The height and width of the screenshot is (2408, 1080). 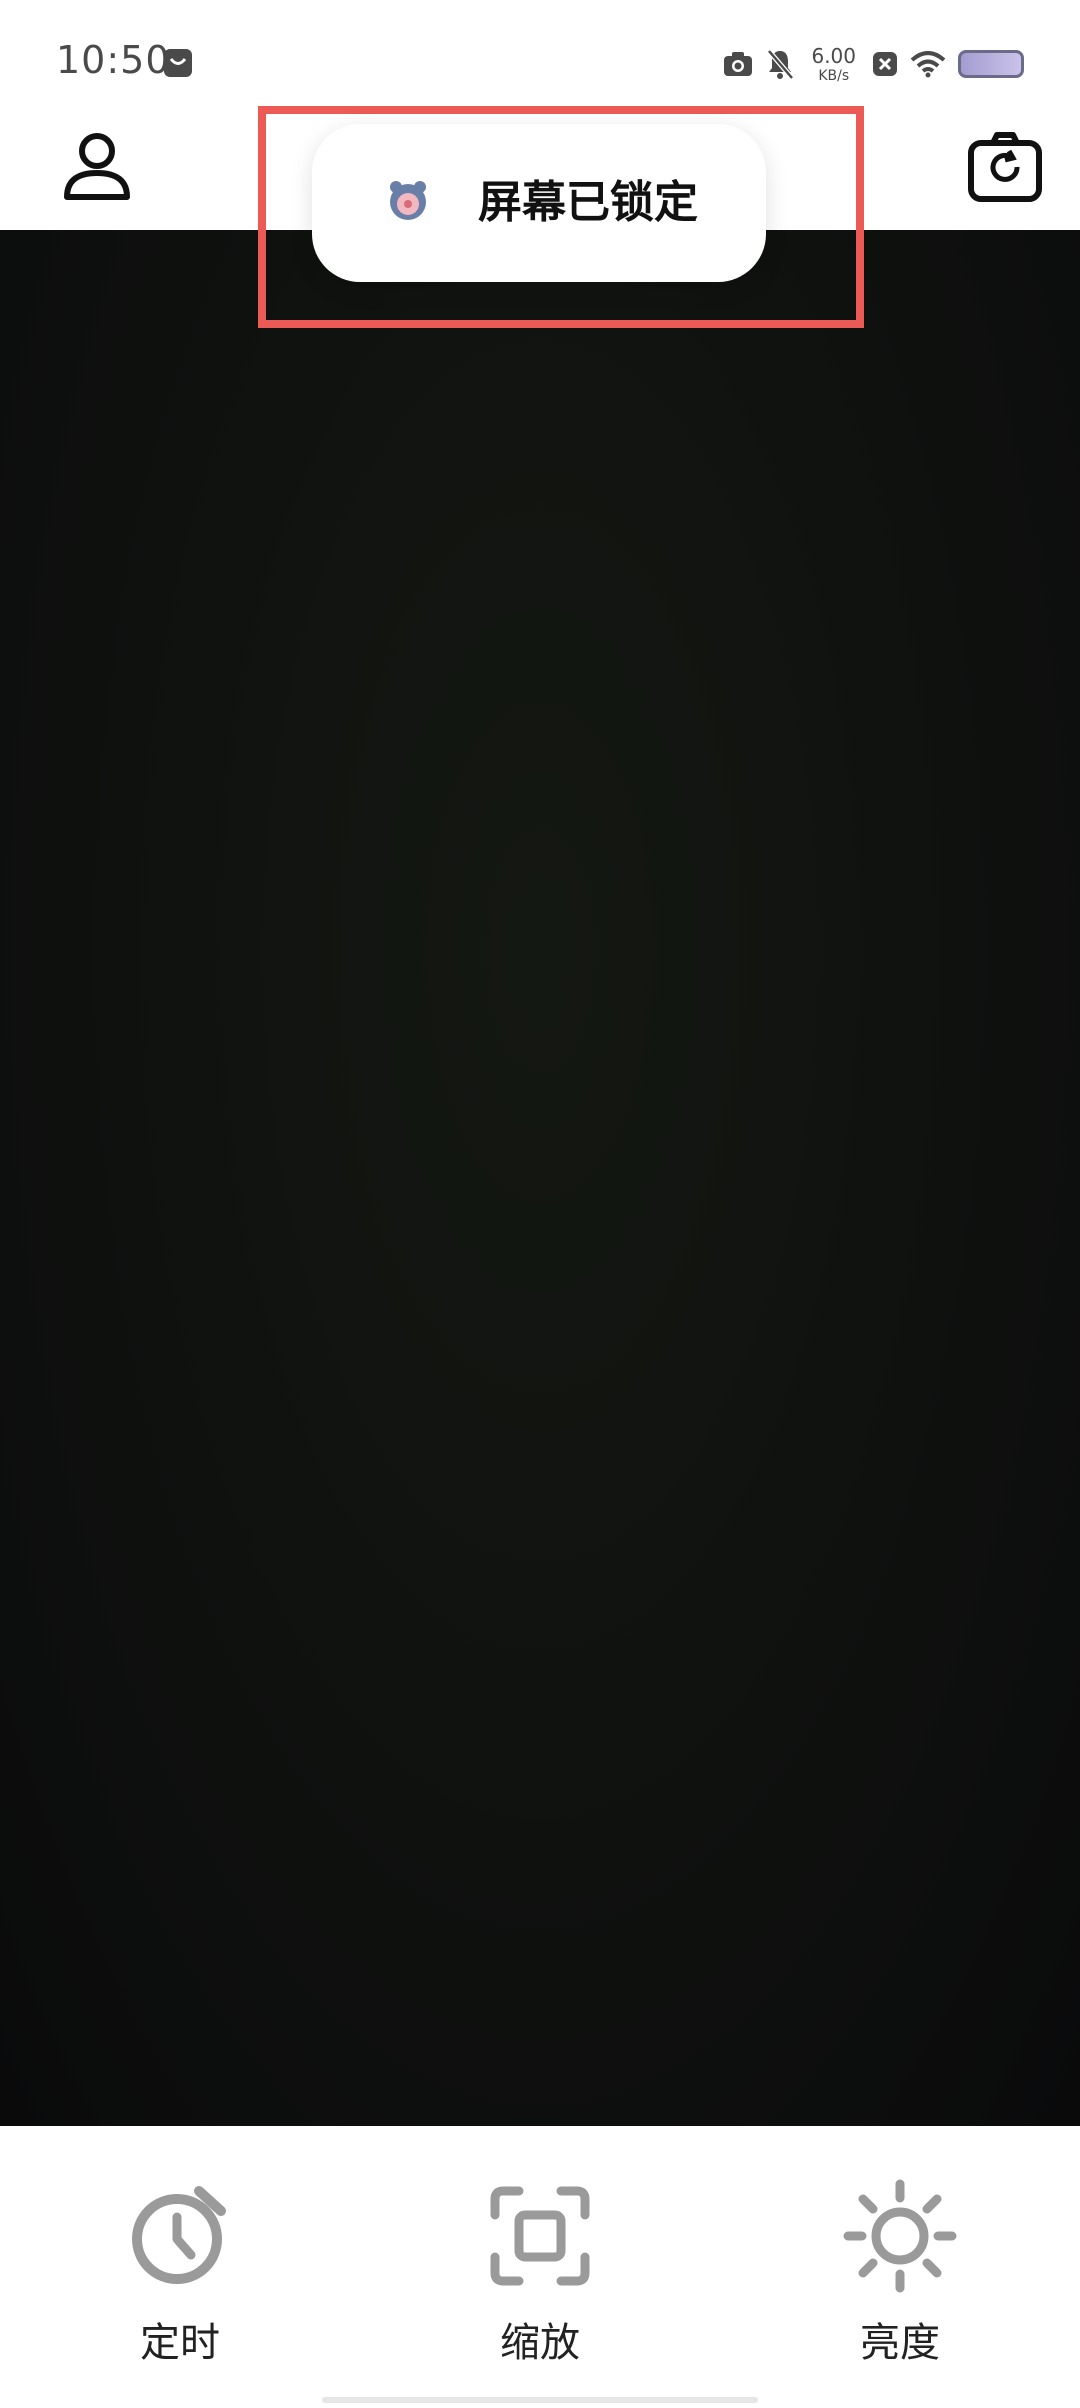 I want to click on brightness-icon, so click(x=900, y=2236).